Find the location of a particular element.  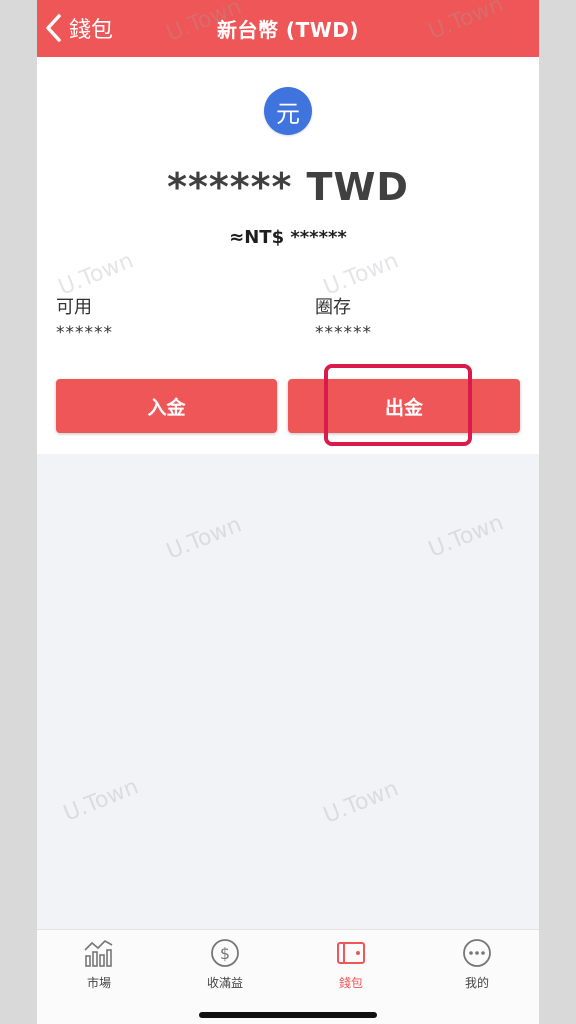

total-balance: ****** TWD is located at coordinates (288, 187).